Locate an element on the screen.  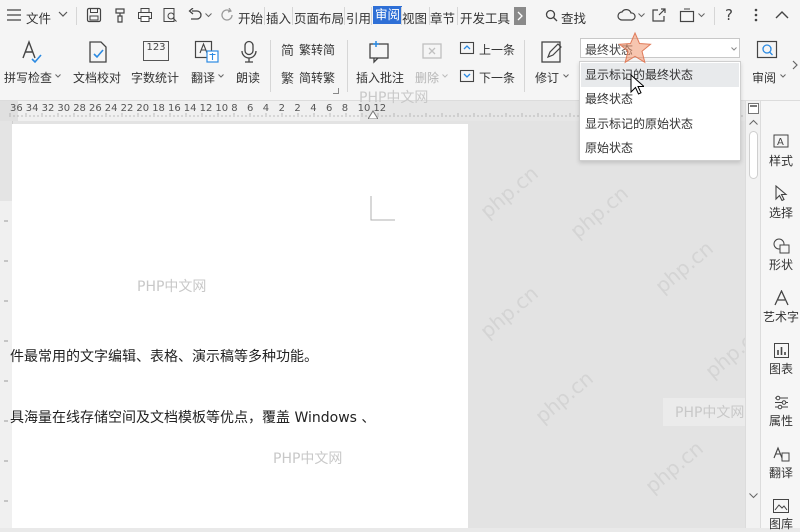
tab-view: 视图 is located at coordinates (414, 17).